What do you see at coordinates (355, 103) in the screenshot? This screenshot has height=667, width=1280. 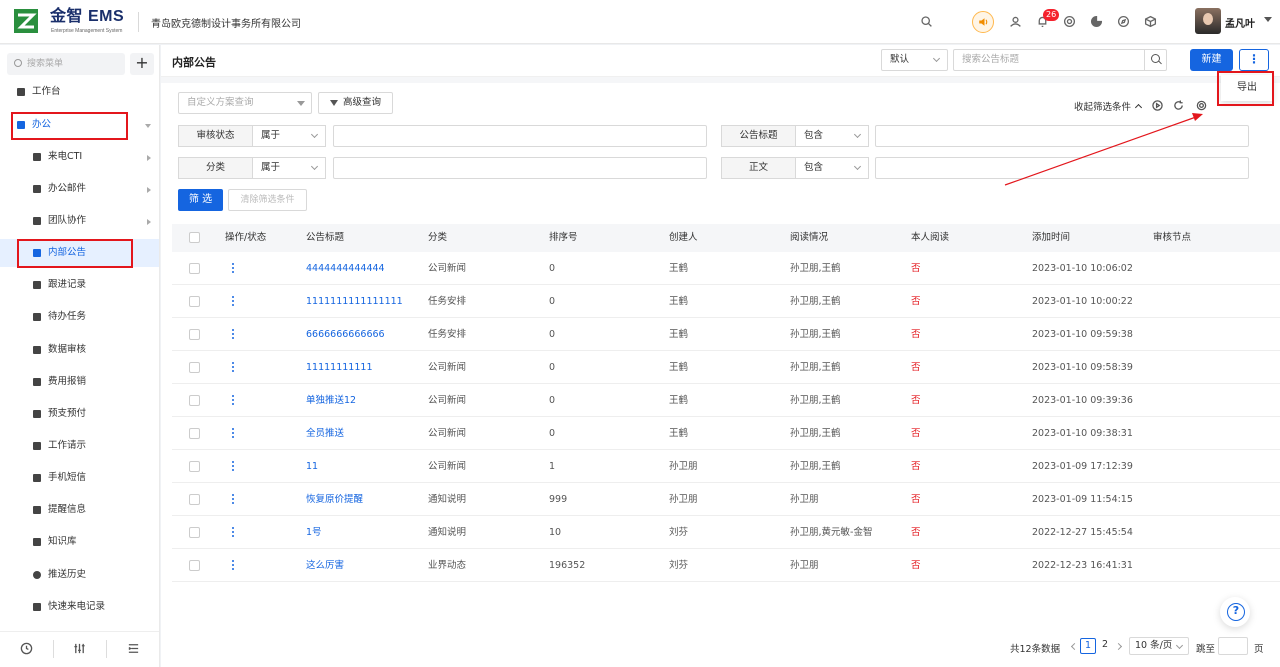 I see `advanced-query-button: 高级查询` at bounding box center [355, 103].